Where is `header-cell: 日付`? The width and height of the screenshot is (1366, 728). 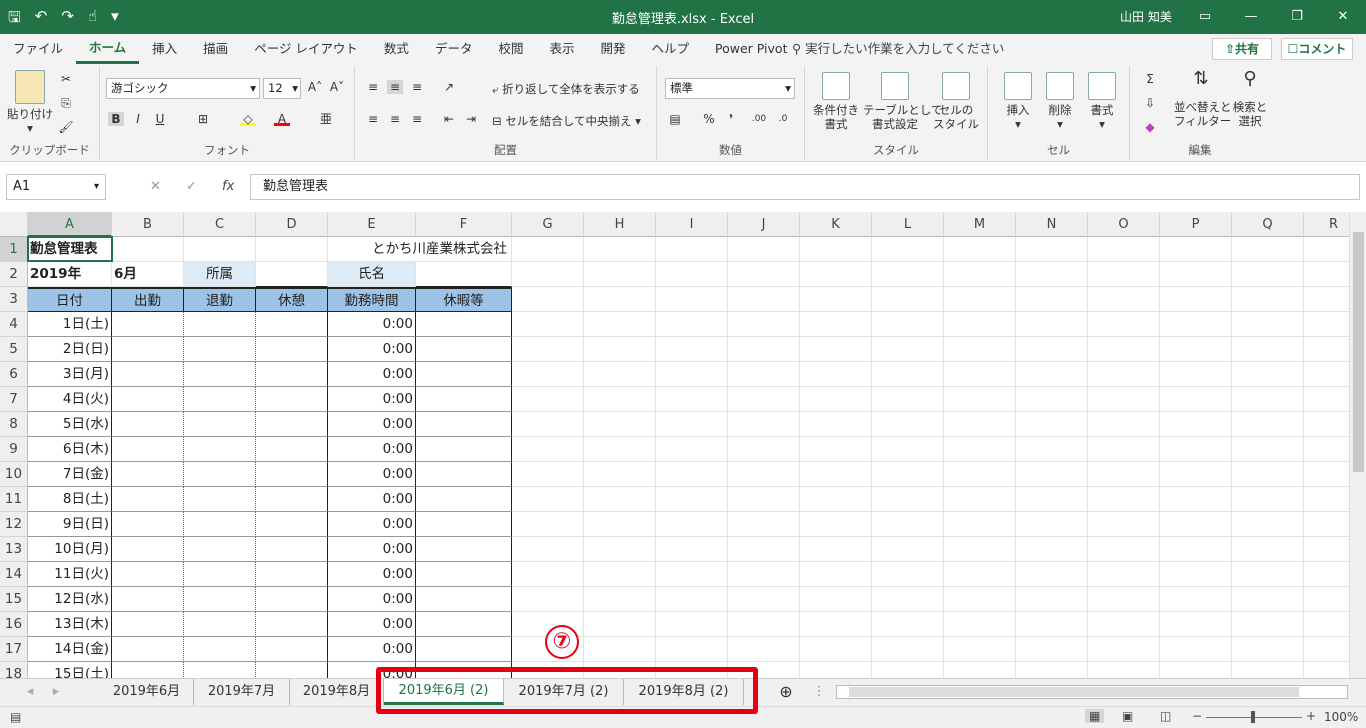 header-cell: 日付 is located at coordinates (70, 299).